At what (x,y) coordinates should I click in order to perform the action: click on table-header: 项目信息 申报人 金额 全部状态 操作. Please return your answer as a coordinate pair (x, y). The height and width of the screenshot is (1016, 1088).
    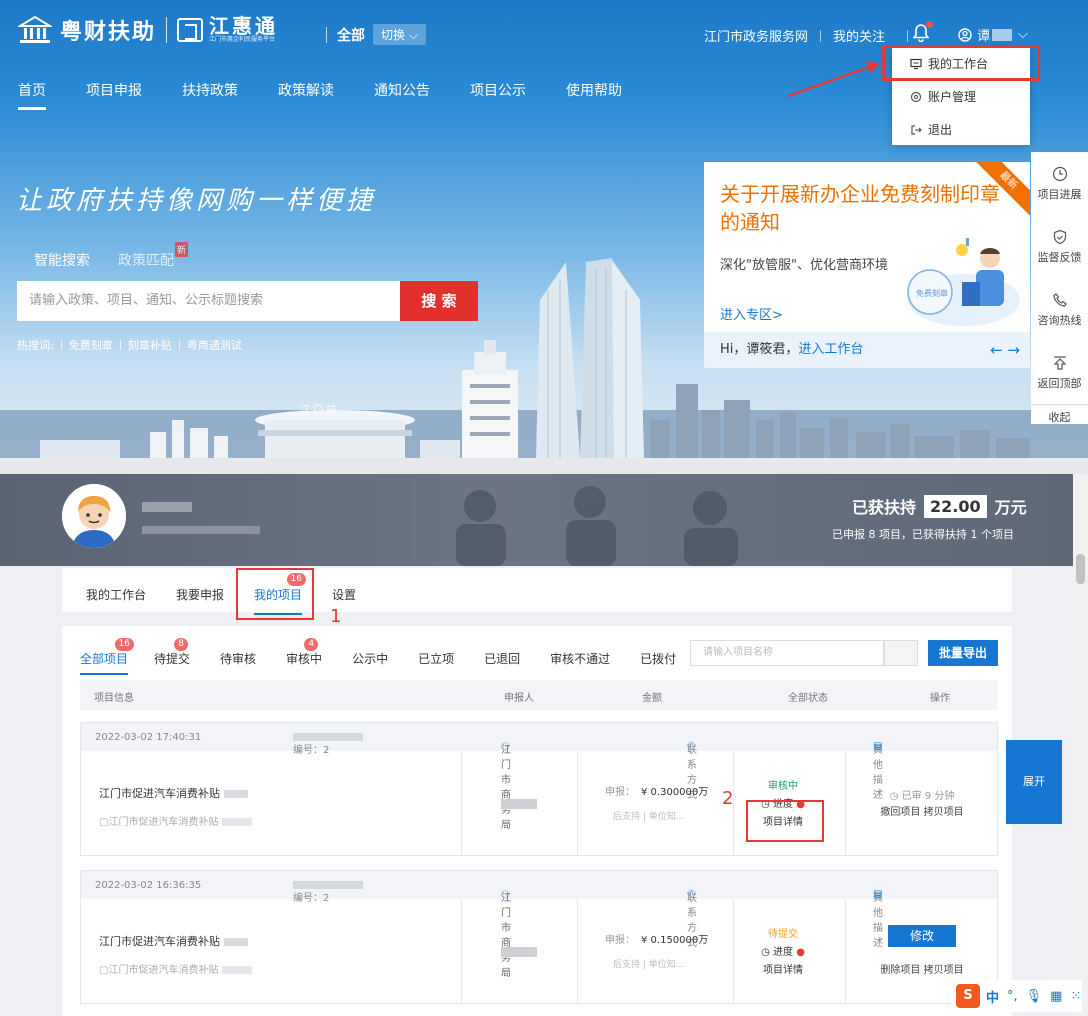
    Looking at the image, I should click on (539, 695).